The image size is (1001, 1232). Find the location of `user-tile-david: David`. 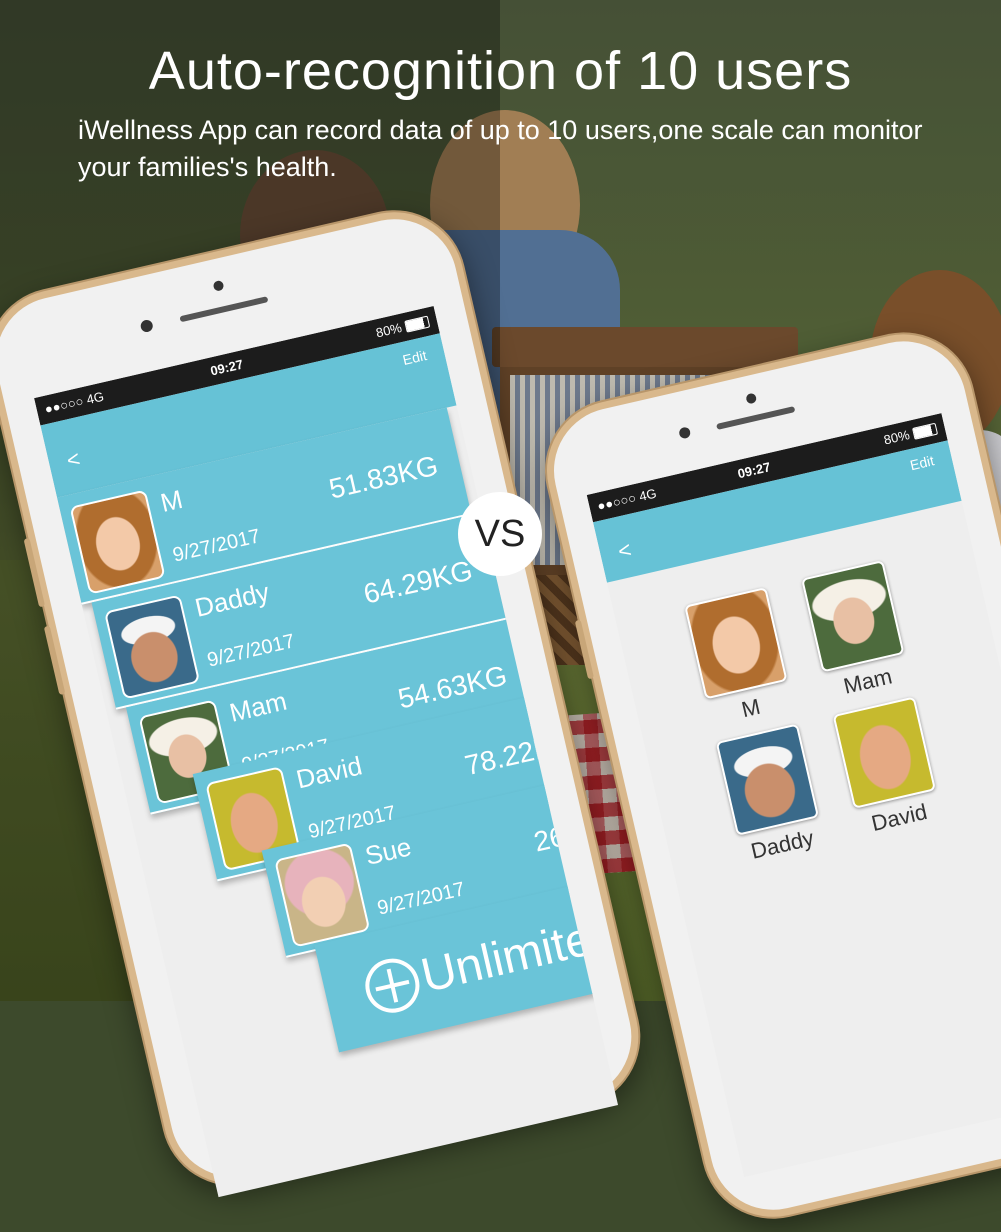

user-tile-david: David is located at coordinates (888, 768).